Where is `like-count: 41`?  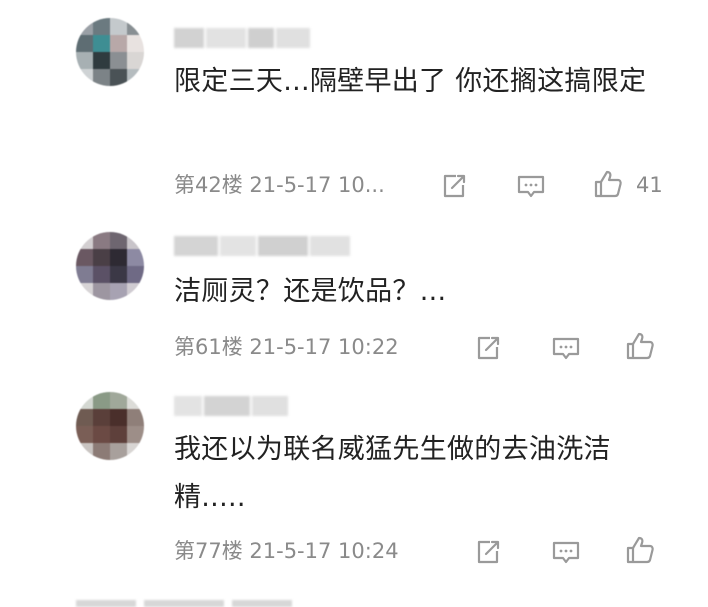
like-count: 41 is located at coordinates (649, 185).